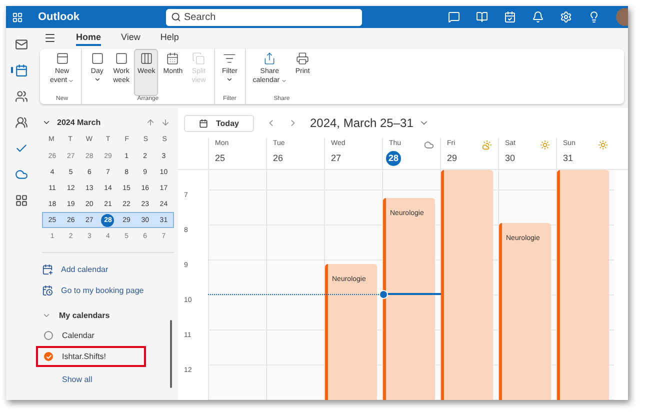 This screenshot has height=412, width=646. What do you see at coordinates (47, 290) in the screenshot?
I see `booking-icon` at bounding box center [47, 290].